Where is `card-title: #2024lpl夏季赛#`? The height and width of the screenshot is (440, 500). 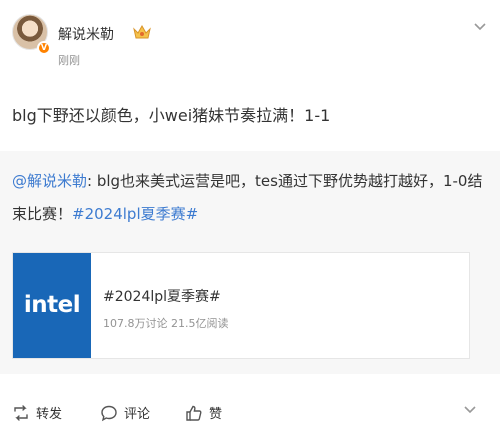 card-title: #2024lpl夏季赛# is located at coordinates (162, 297).